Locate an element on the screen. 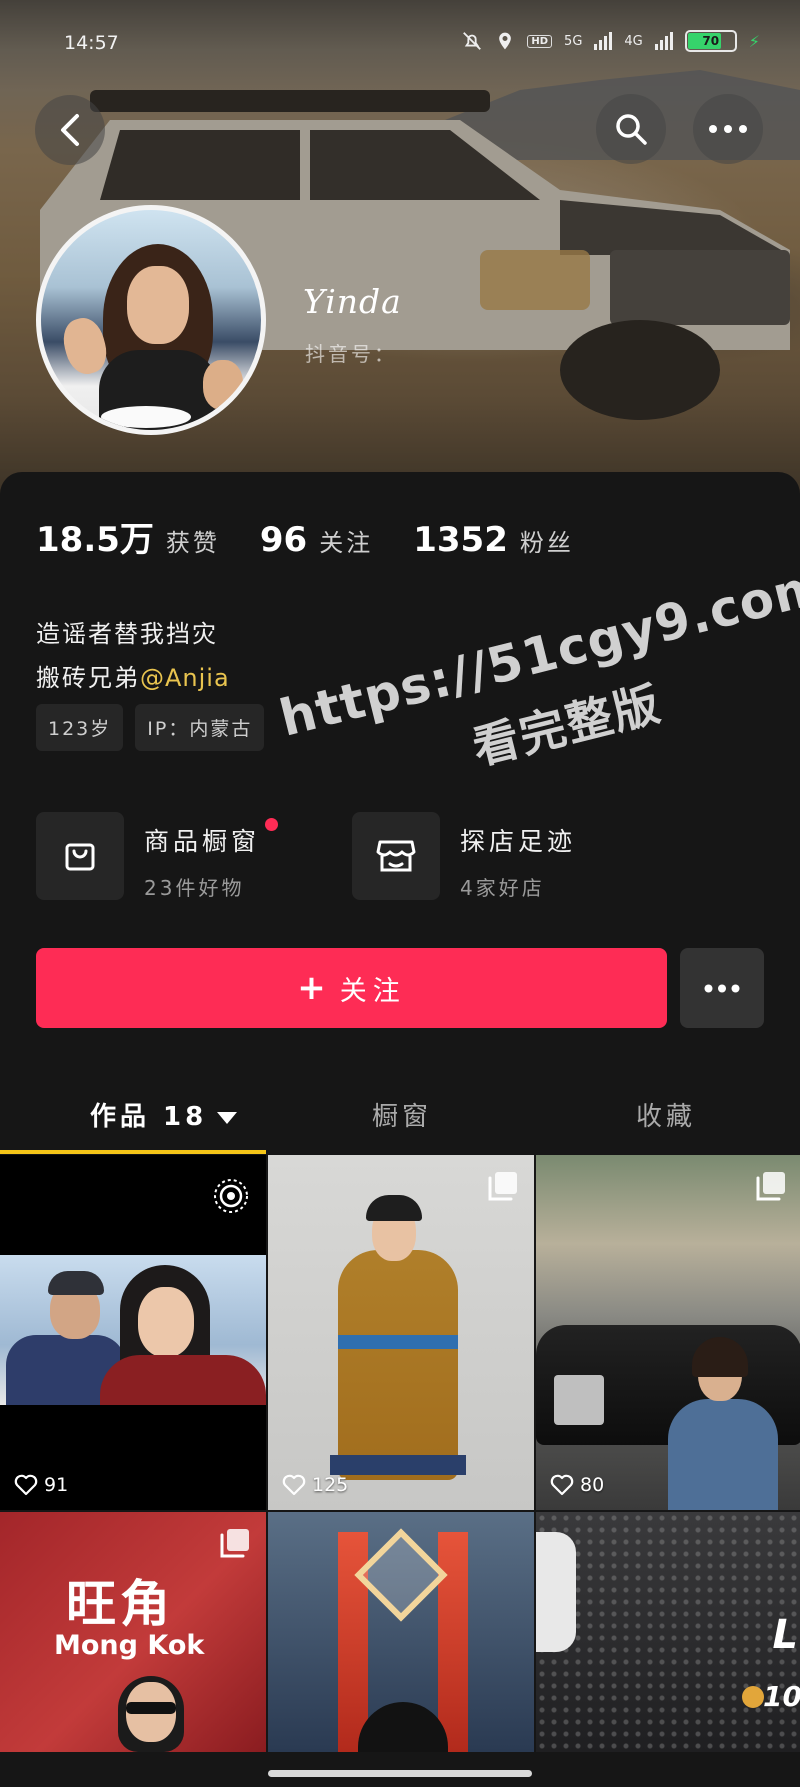  stat-followers-label: 粉丝 is located at coordinates (546, 543).